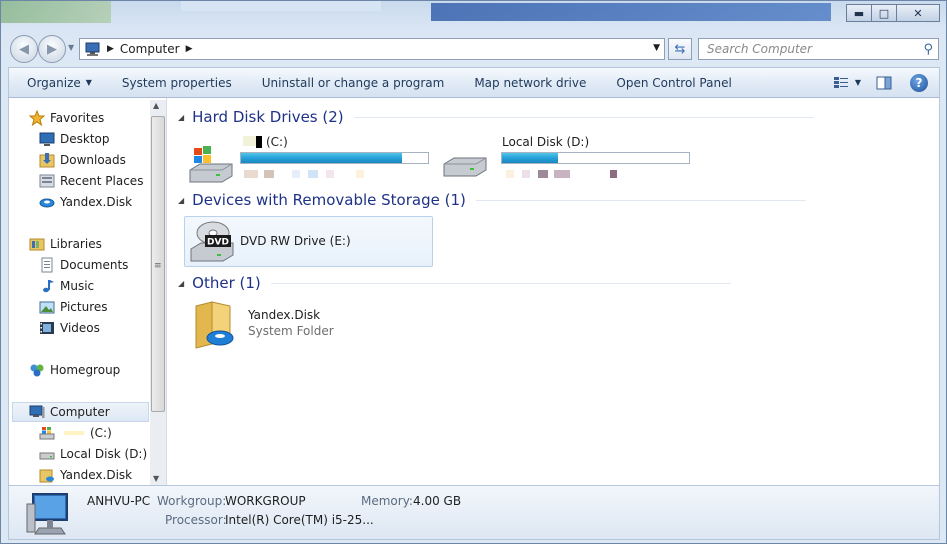  What do you see at coordinates (47, 454) in the screenshot?
I see `hard-drive-icon` at bounding box center [47, 454].